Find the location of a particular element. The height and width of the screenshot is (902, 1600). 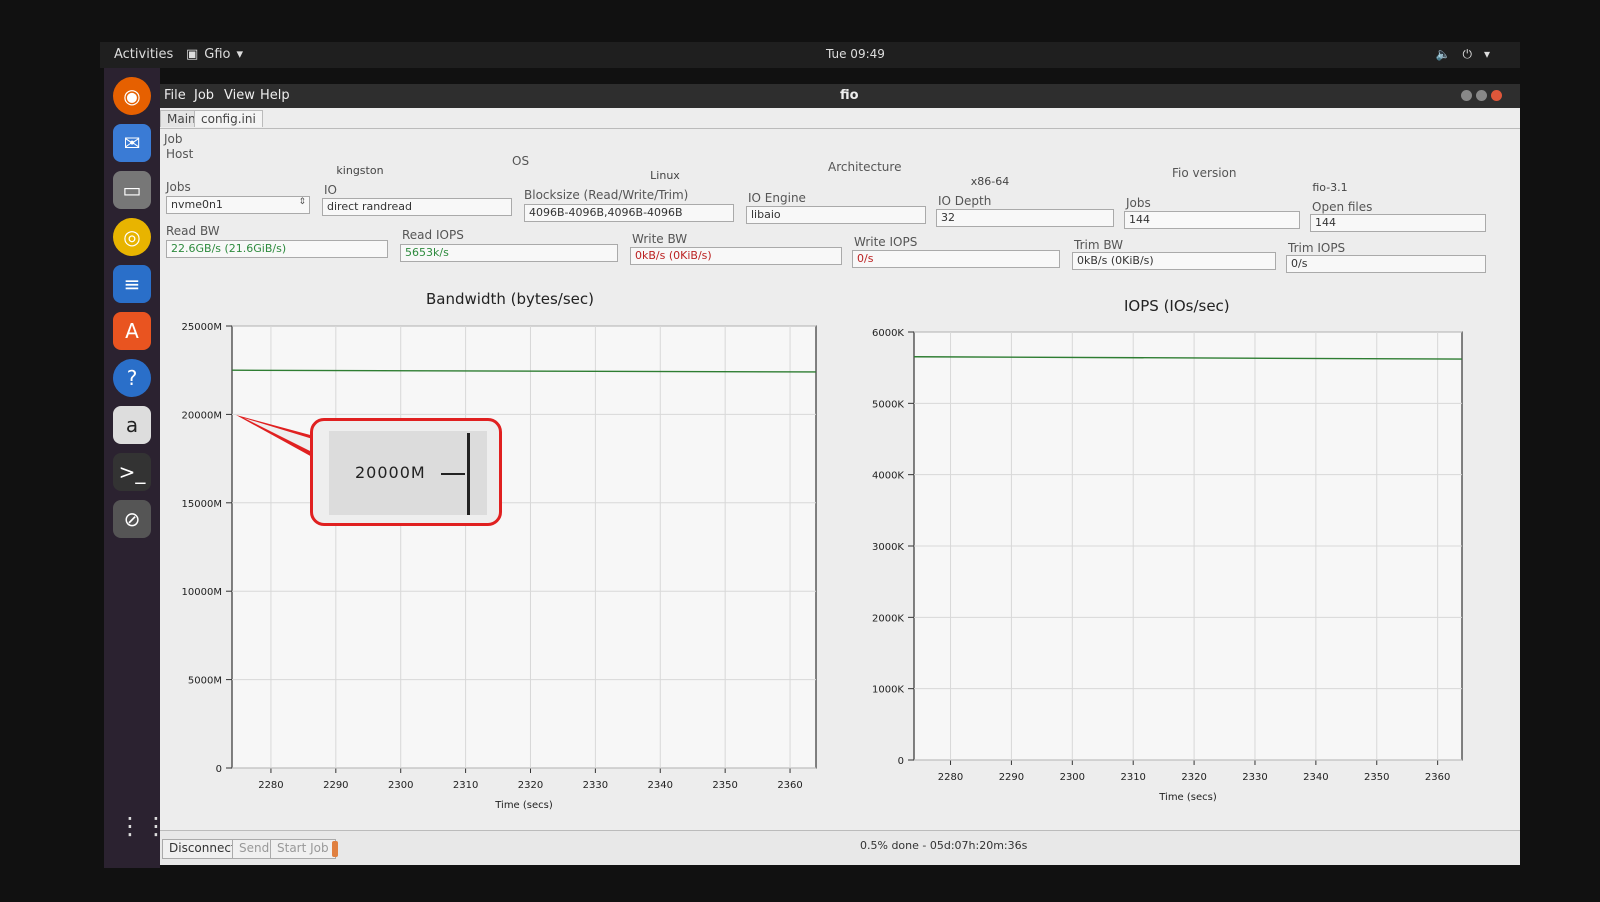

chevron-down-icon: ▾ is located at coordinates (240, 54).